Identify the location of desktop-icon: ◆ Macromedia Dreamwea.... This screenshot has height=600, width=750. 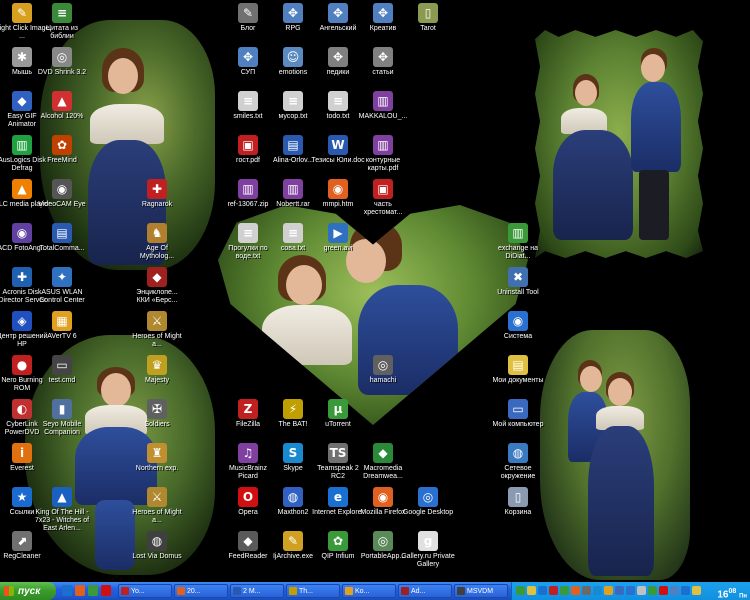
(383, 462).